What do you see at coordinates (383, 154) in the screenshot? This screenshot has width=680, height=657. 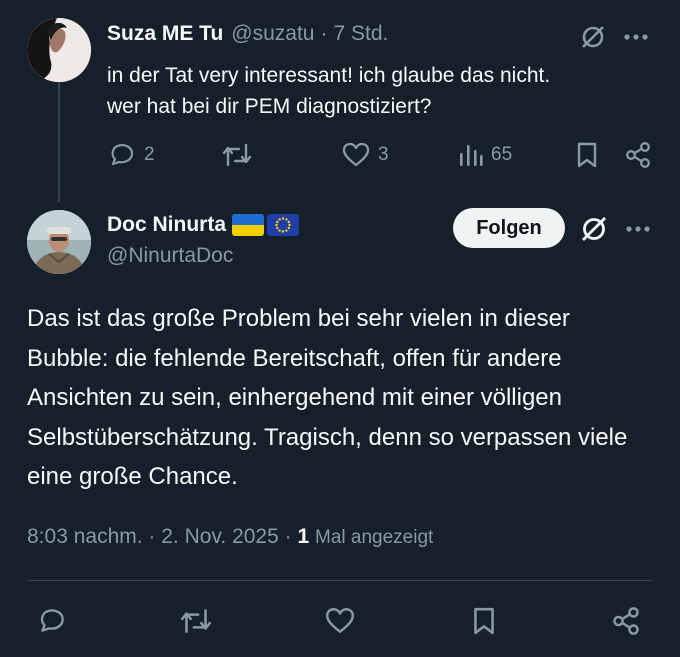 I see `reply-likes-count: 3` at bounding box center [383, 154].